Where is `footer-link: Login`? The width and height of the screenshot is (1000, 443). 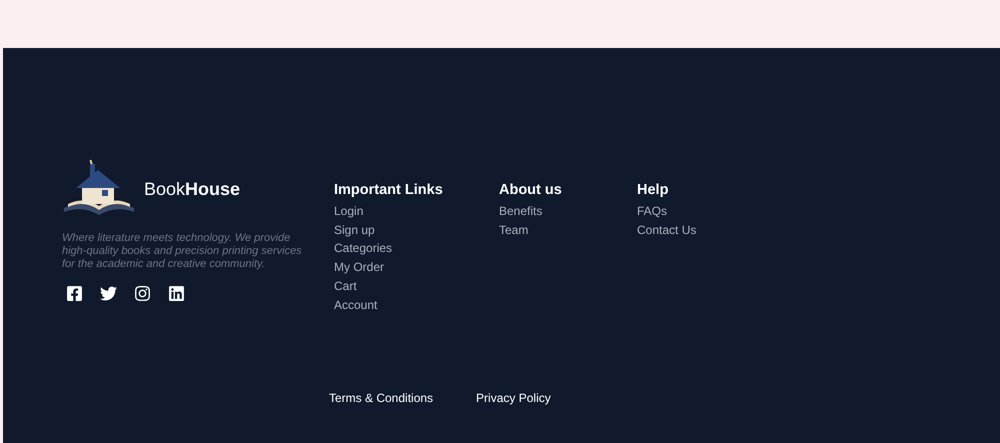
footer-link: Login is located at coordinates (416, 211).